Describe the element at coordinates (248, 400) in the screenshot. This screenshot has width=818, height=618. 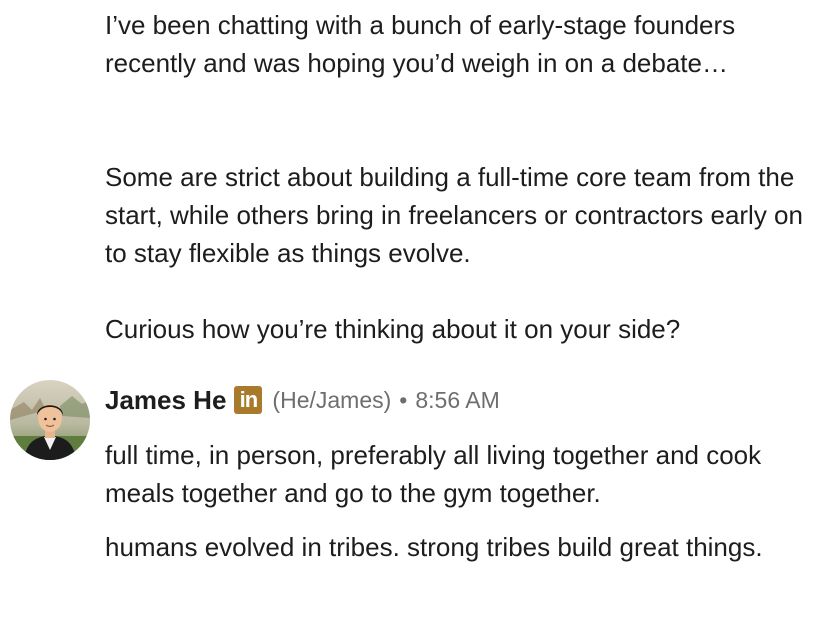
I see `linkedin-icon: in` at that location.